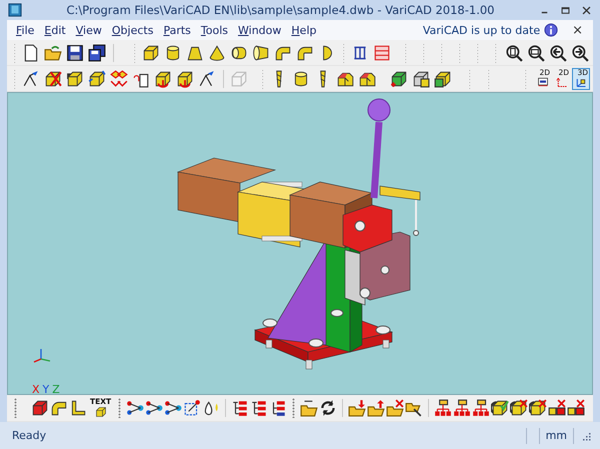 This screenshot has width=600, height=449. What do you see at coordinates (304, 30) in the screenshot?
I see `menu-item: Help` at bounding box center [304, 30].